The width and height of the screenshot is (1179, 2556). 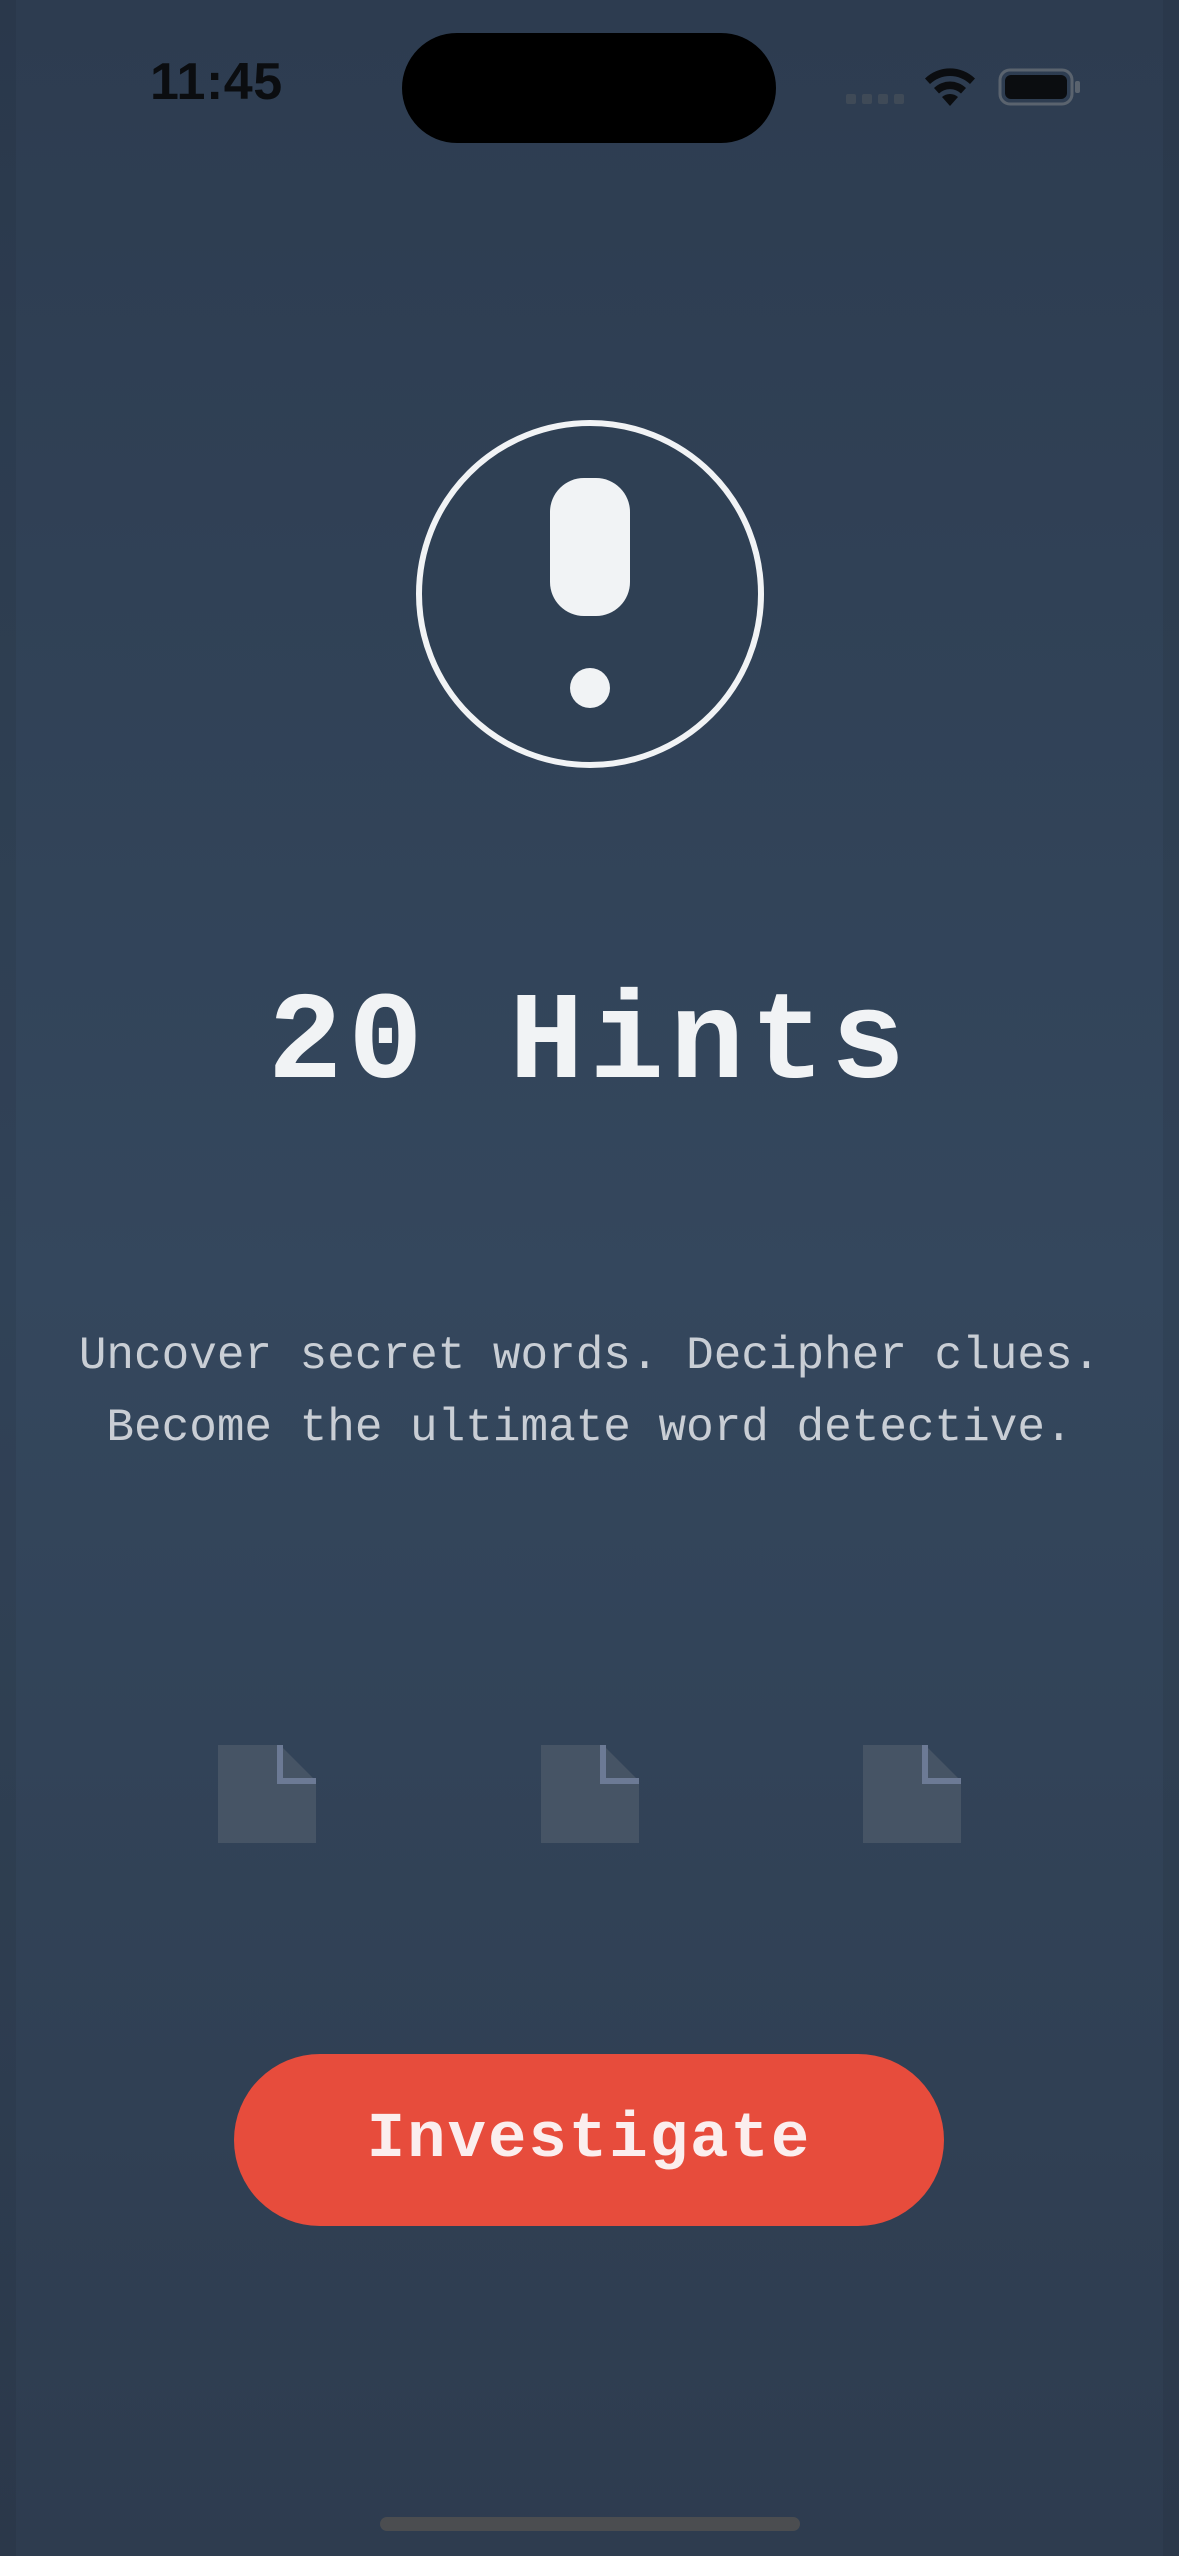 I want to click on wifi-icon, so click(x=950, y=87).